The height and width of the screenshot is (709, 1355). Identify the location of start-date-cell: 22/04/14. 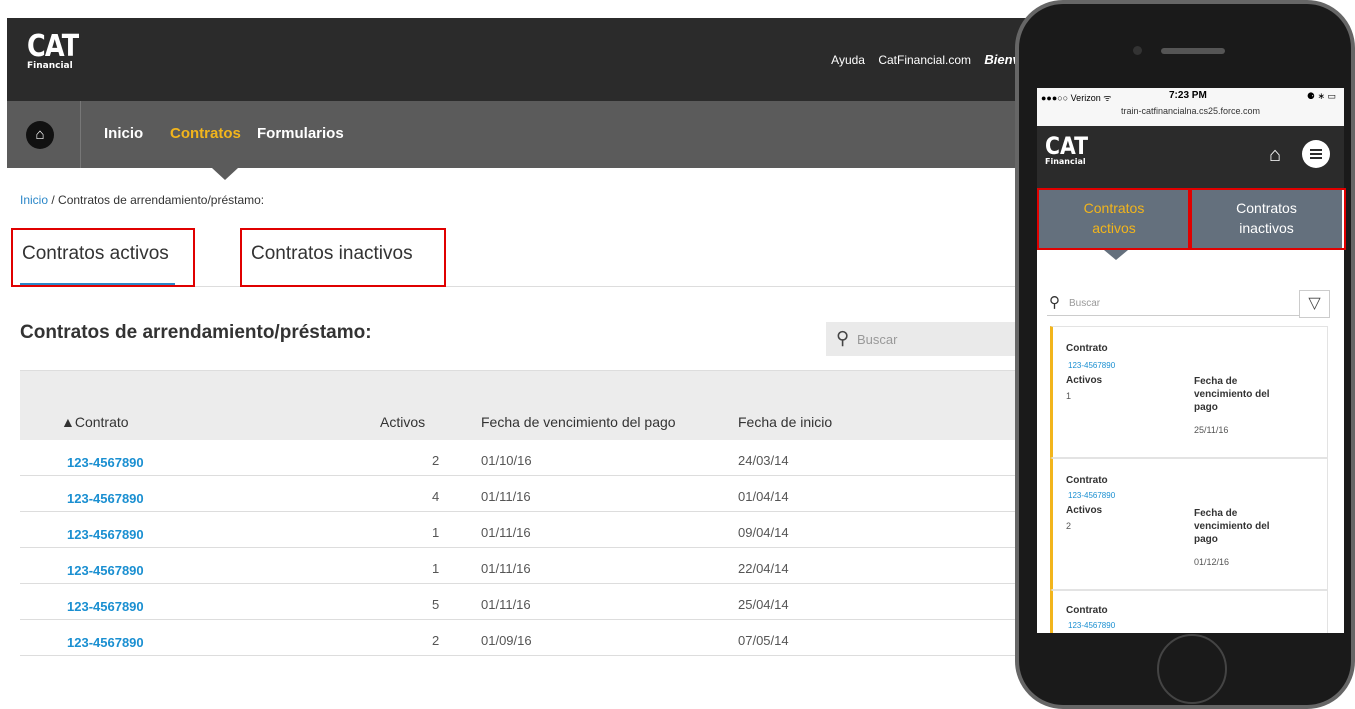
(763, 568).